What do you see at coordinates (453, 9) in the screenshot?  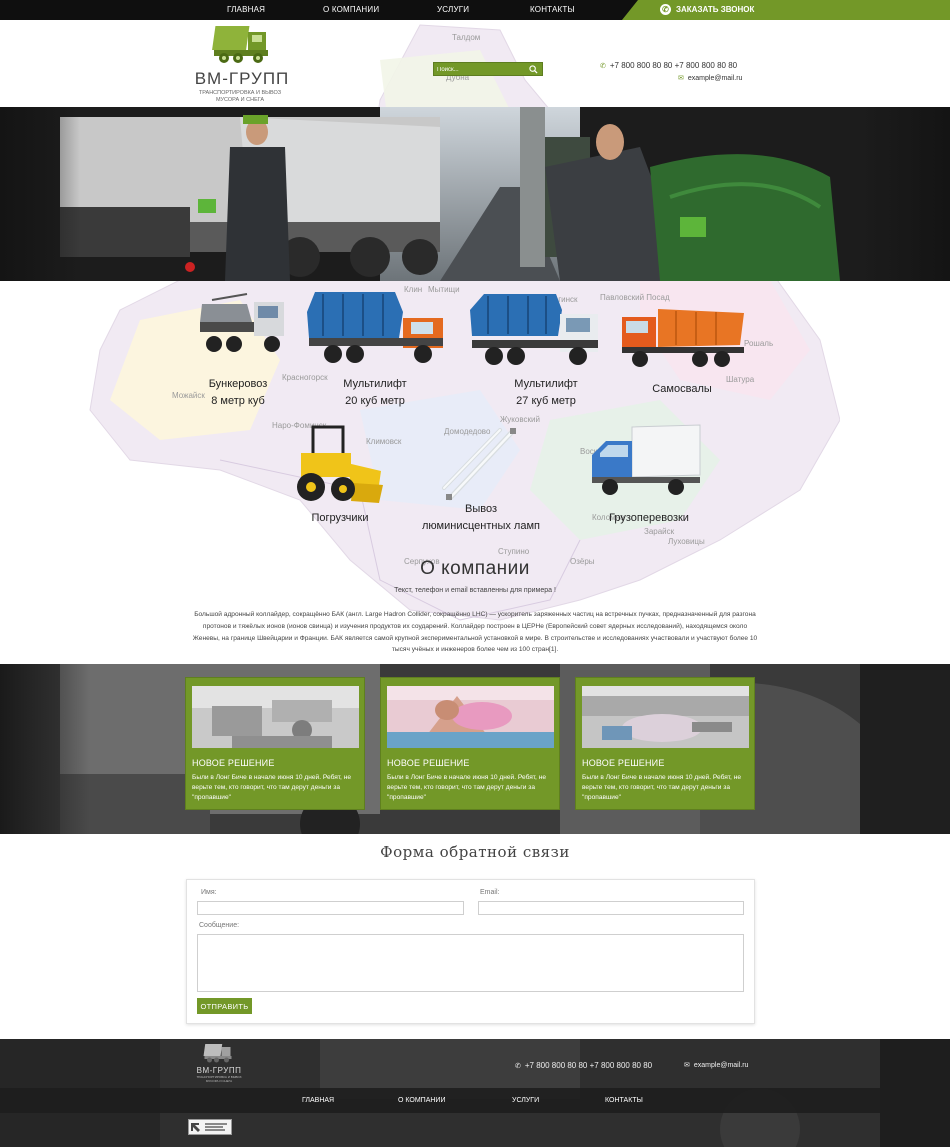 I see `nav-item-services: УСЛУГИ` at bounding box center [453, 9].